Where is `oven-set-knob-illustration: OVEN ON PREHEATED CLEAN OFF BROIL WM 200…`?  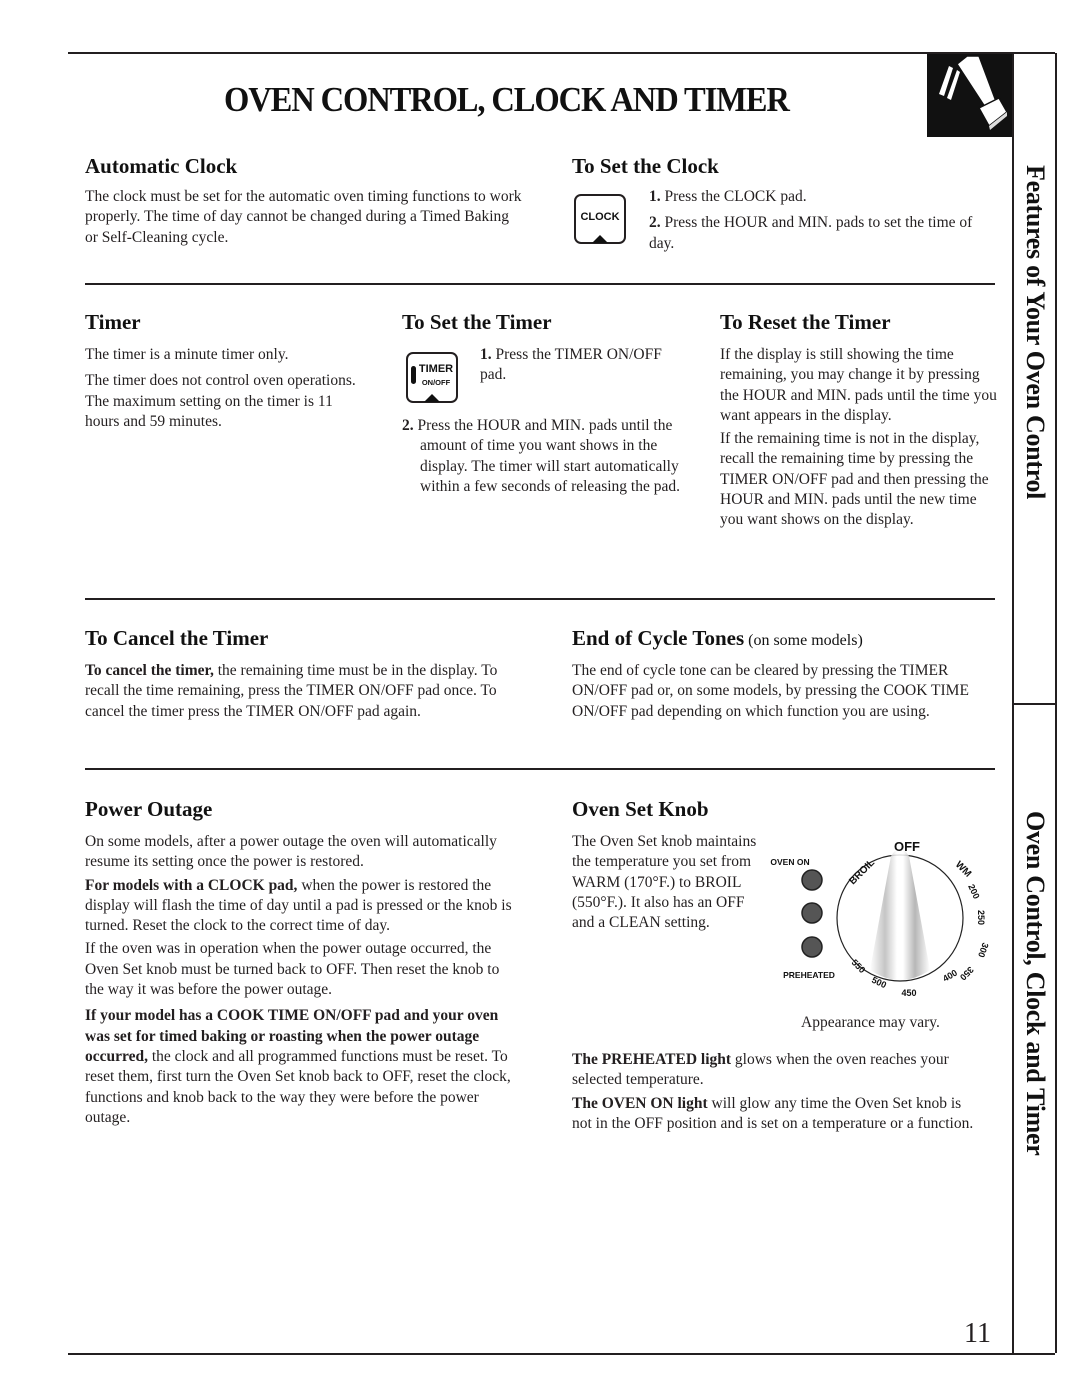 oven-set-knob-illustration: OVEN ON PREHEATED CLEAN OFF BROIL WM 200… is located at coordinates (880, 917).